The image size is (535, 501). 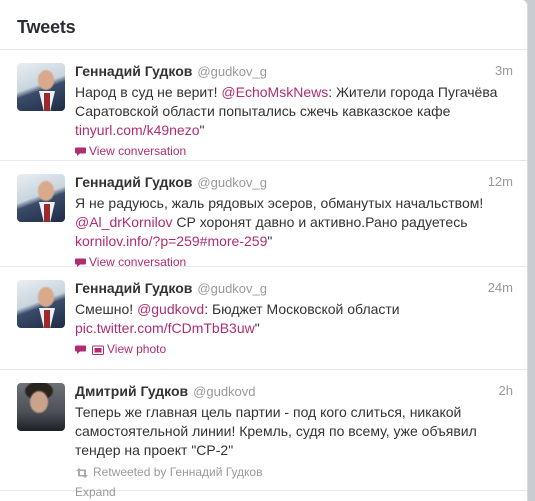 I want to click on user-name: Дмитрий Гудков, so click(x=131, y=391).